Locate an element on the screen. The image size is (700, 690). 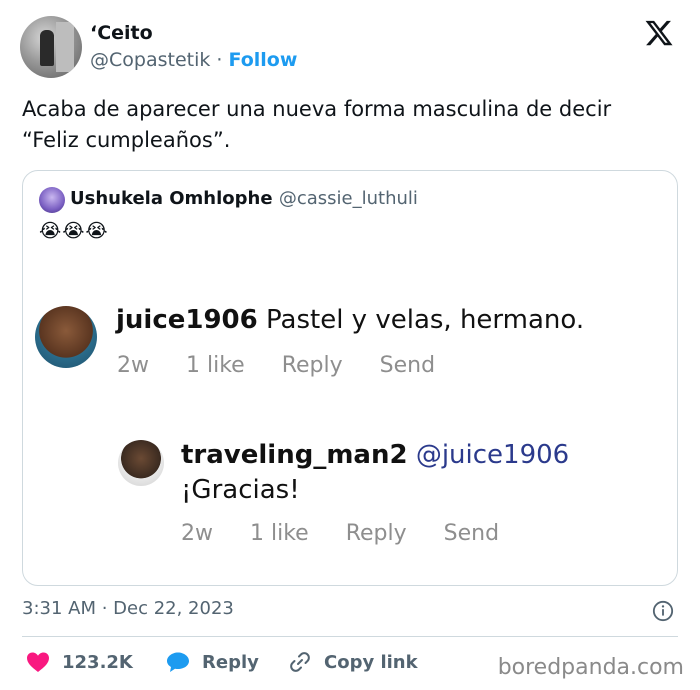
comment-likes: 1 like is located at coordinates (215, 365).